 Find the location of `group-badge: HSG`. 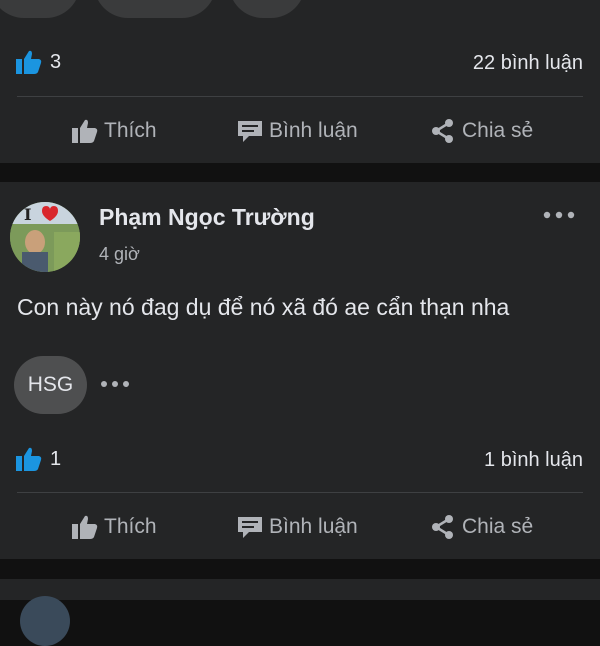

group-badge: HSG is located at coordinates (50, 385).